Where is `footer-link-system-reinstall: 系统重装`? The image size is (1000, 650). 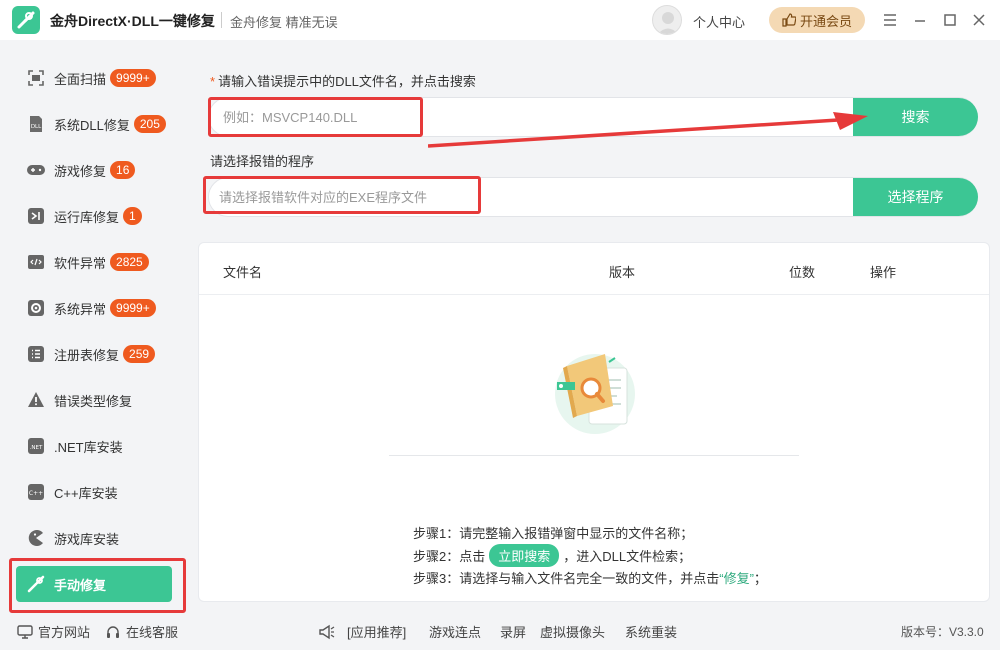
footer-link-system-reinstall: 系统重装 is located at coordinates (651, 631).